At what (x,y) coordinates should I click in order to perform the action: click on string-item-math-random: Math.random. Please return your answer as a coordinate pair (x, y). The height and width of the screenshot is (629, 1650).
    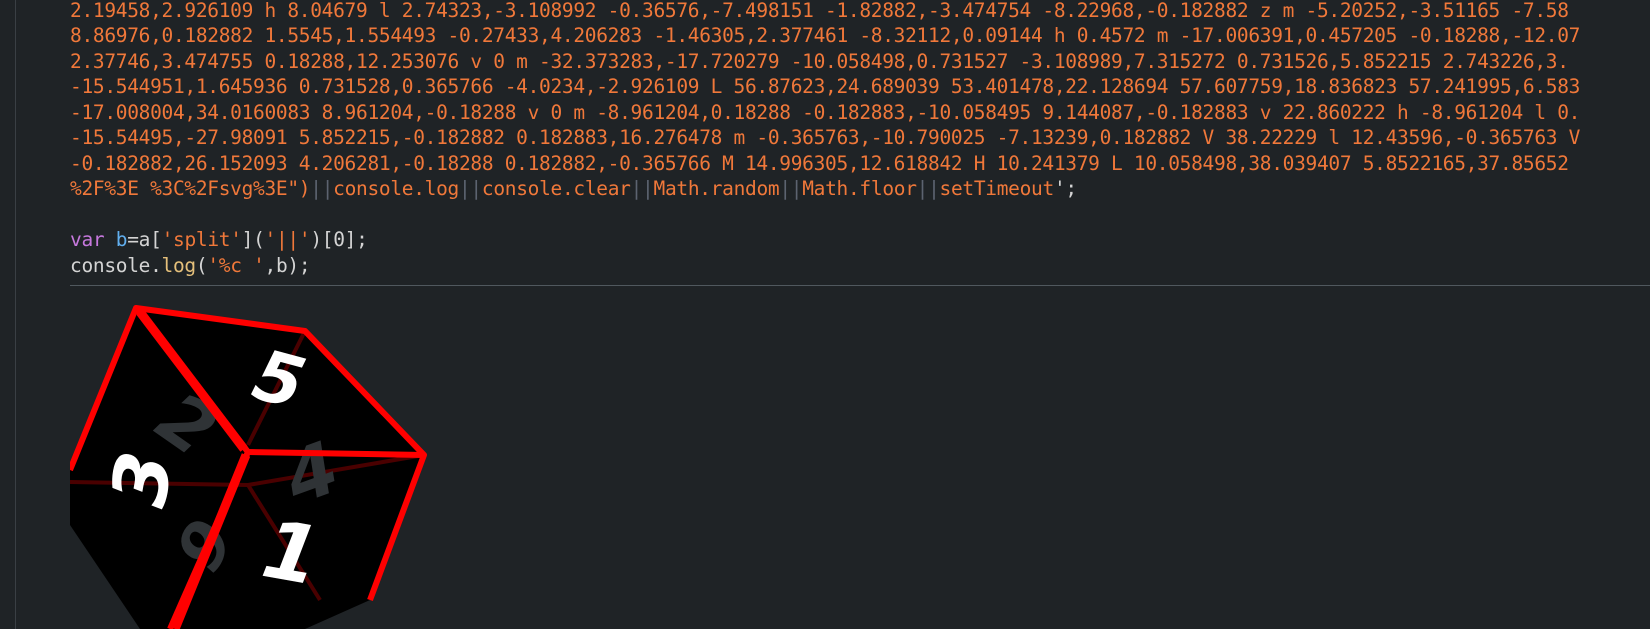
    Looking at the image, I should click on (716, 188).